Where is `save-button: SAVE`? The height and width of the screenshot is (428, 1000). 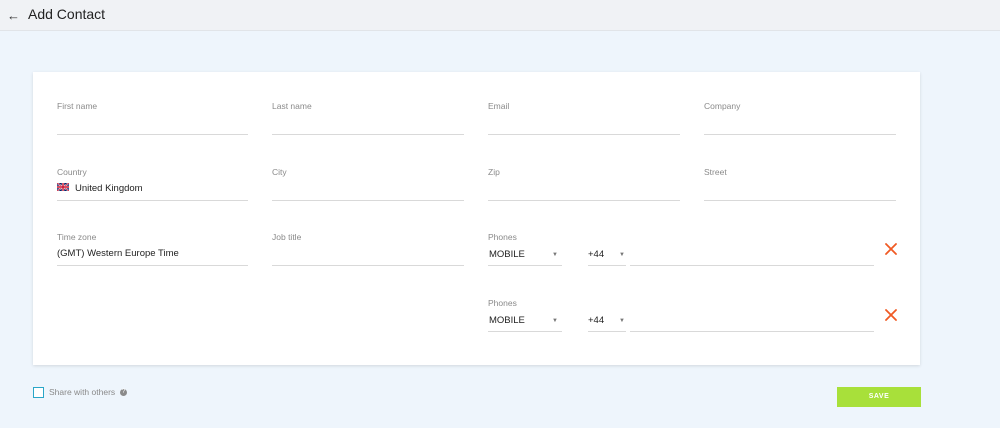 save-button: SAVE is located at coordinates (879, 397).